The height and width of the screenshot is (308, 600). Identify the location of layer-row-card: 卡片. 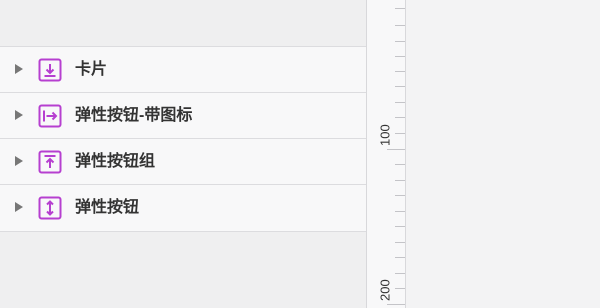
(183, 69).